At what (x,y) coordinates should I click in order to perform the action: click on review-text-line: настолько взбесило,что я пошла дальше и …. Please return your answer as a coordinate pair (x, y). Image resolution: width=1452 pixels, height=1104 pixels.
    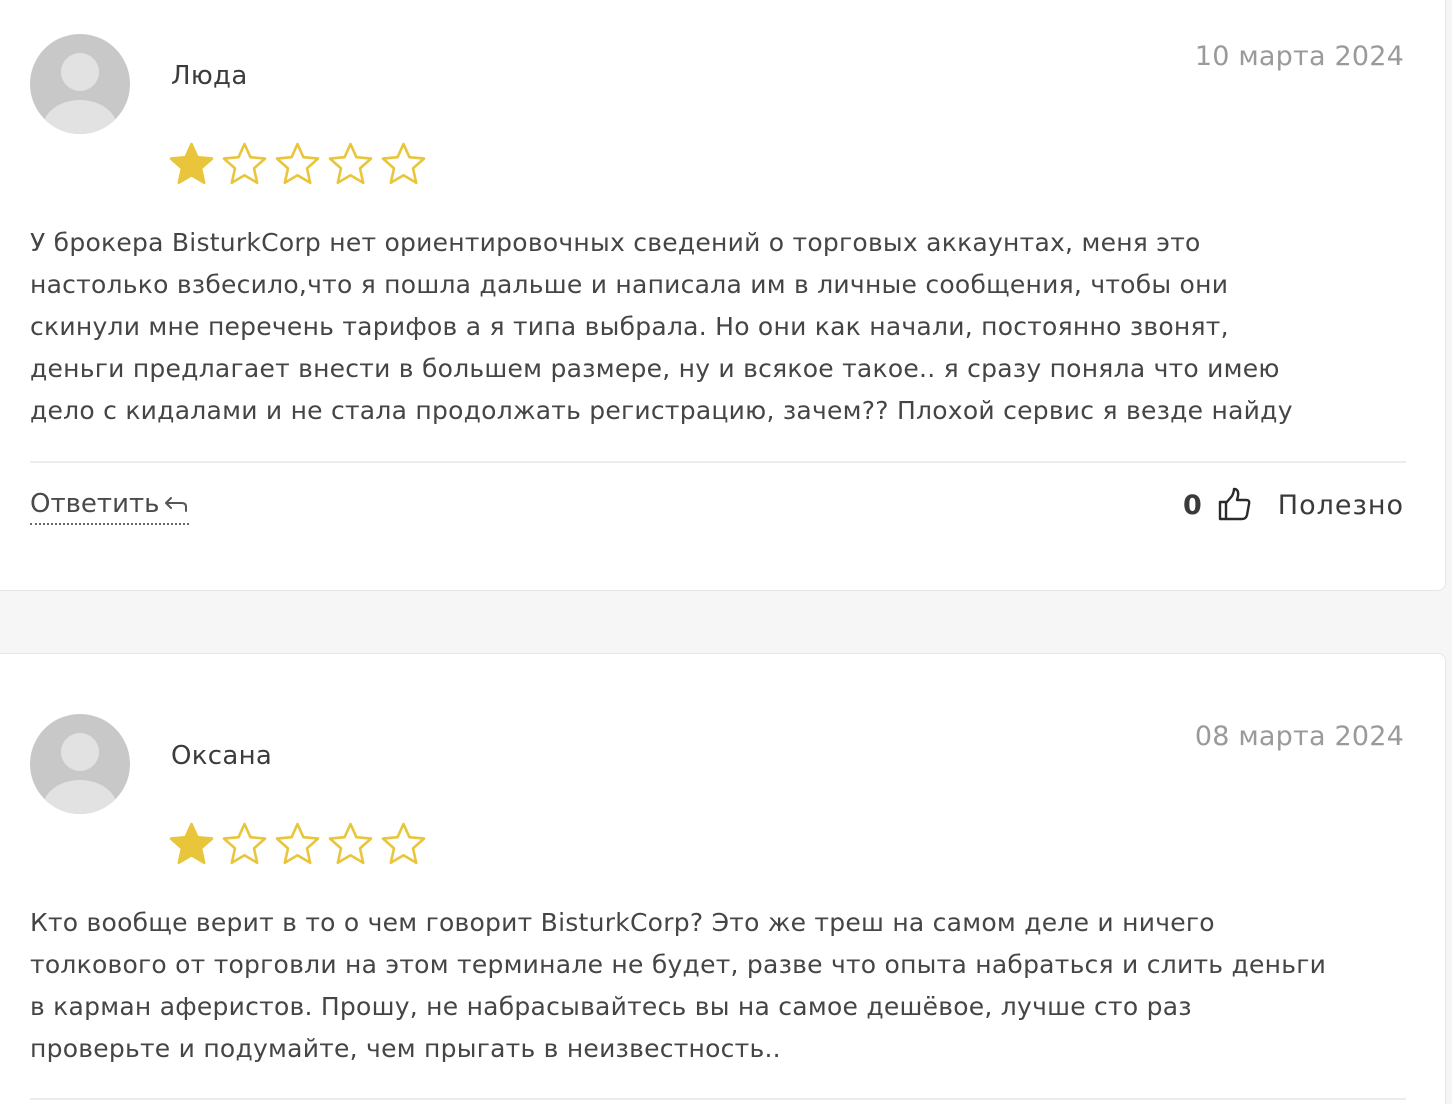
    Looking at the image, I should click on (629, 284).